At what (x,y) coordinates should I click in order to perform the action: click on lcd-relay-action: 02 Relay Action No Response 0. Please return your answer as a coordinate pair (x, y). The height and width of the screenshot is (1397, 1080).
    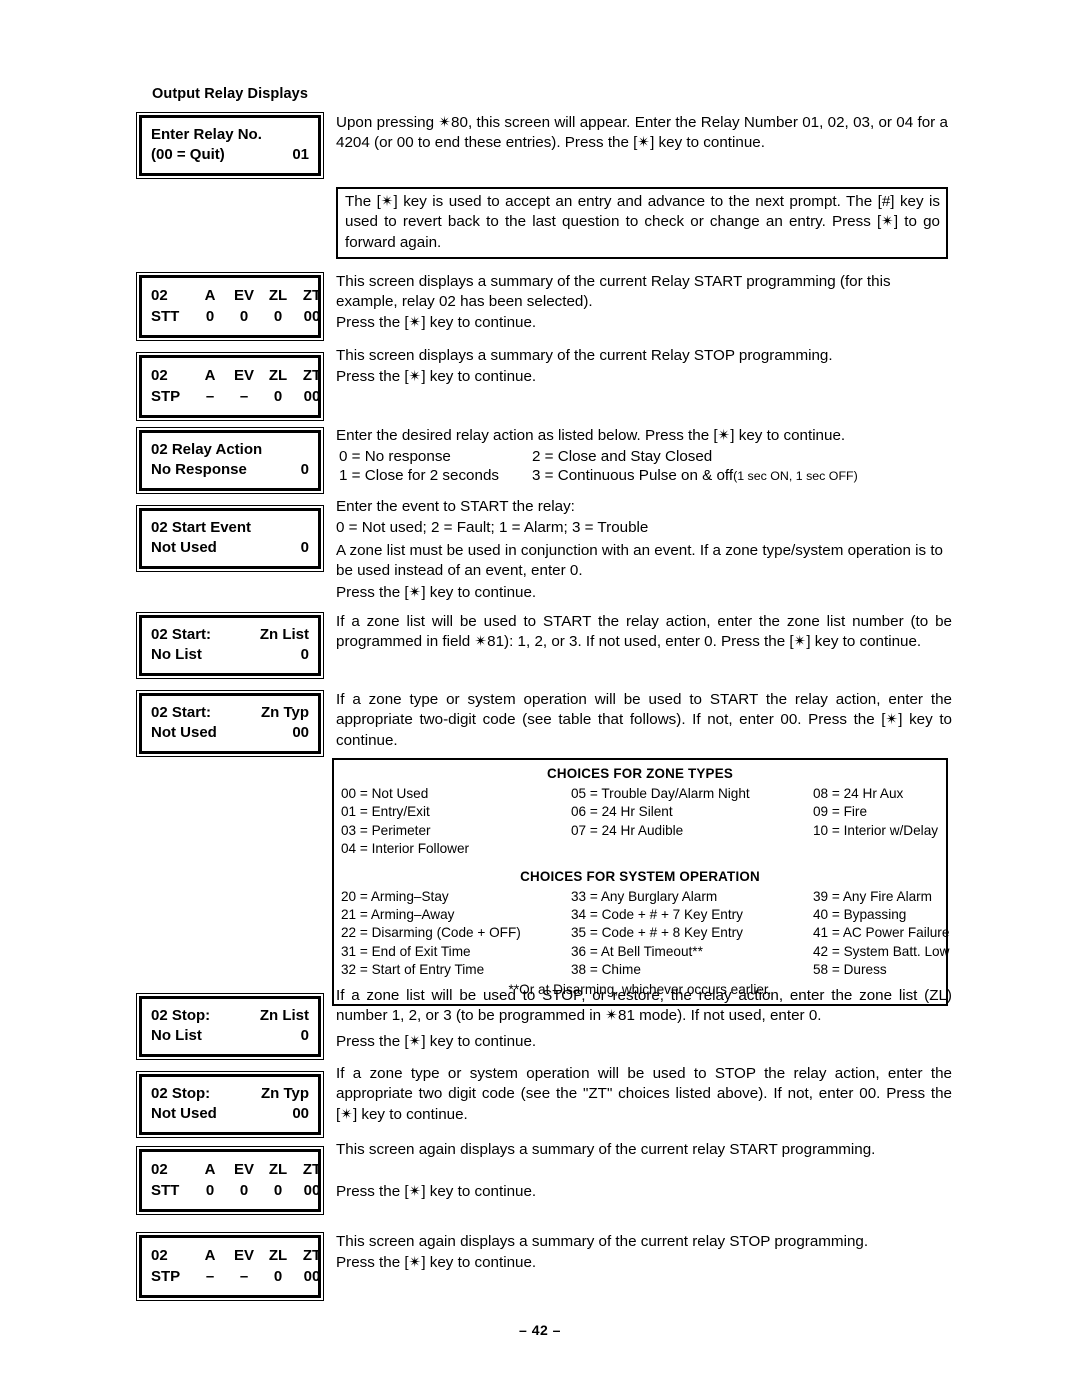
    Looking at the image, I should click on (230, 460).